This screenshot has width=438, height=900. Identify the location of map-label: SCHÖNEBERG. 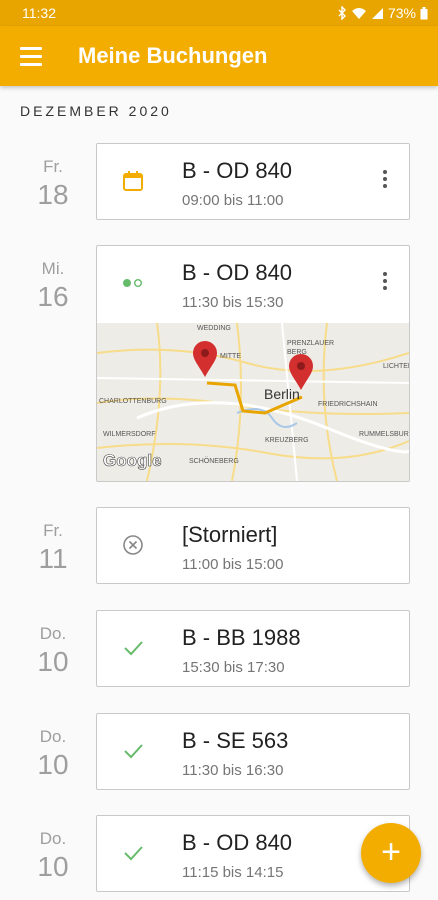
(214, 461).